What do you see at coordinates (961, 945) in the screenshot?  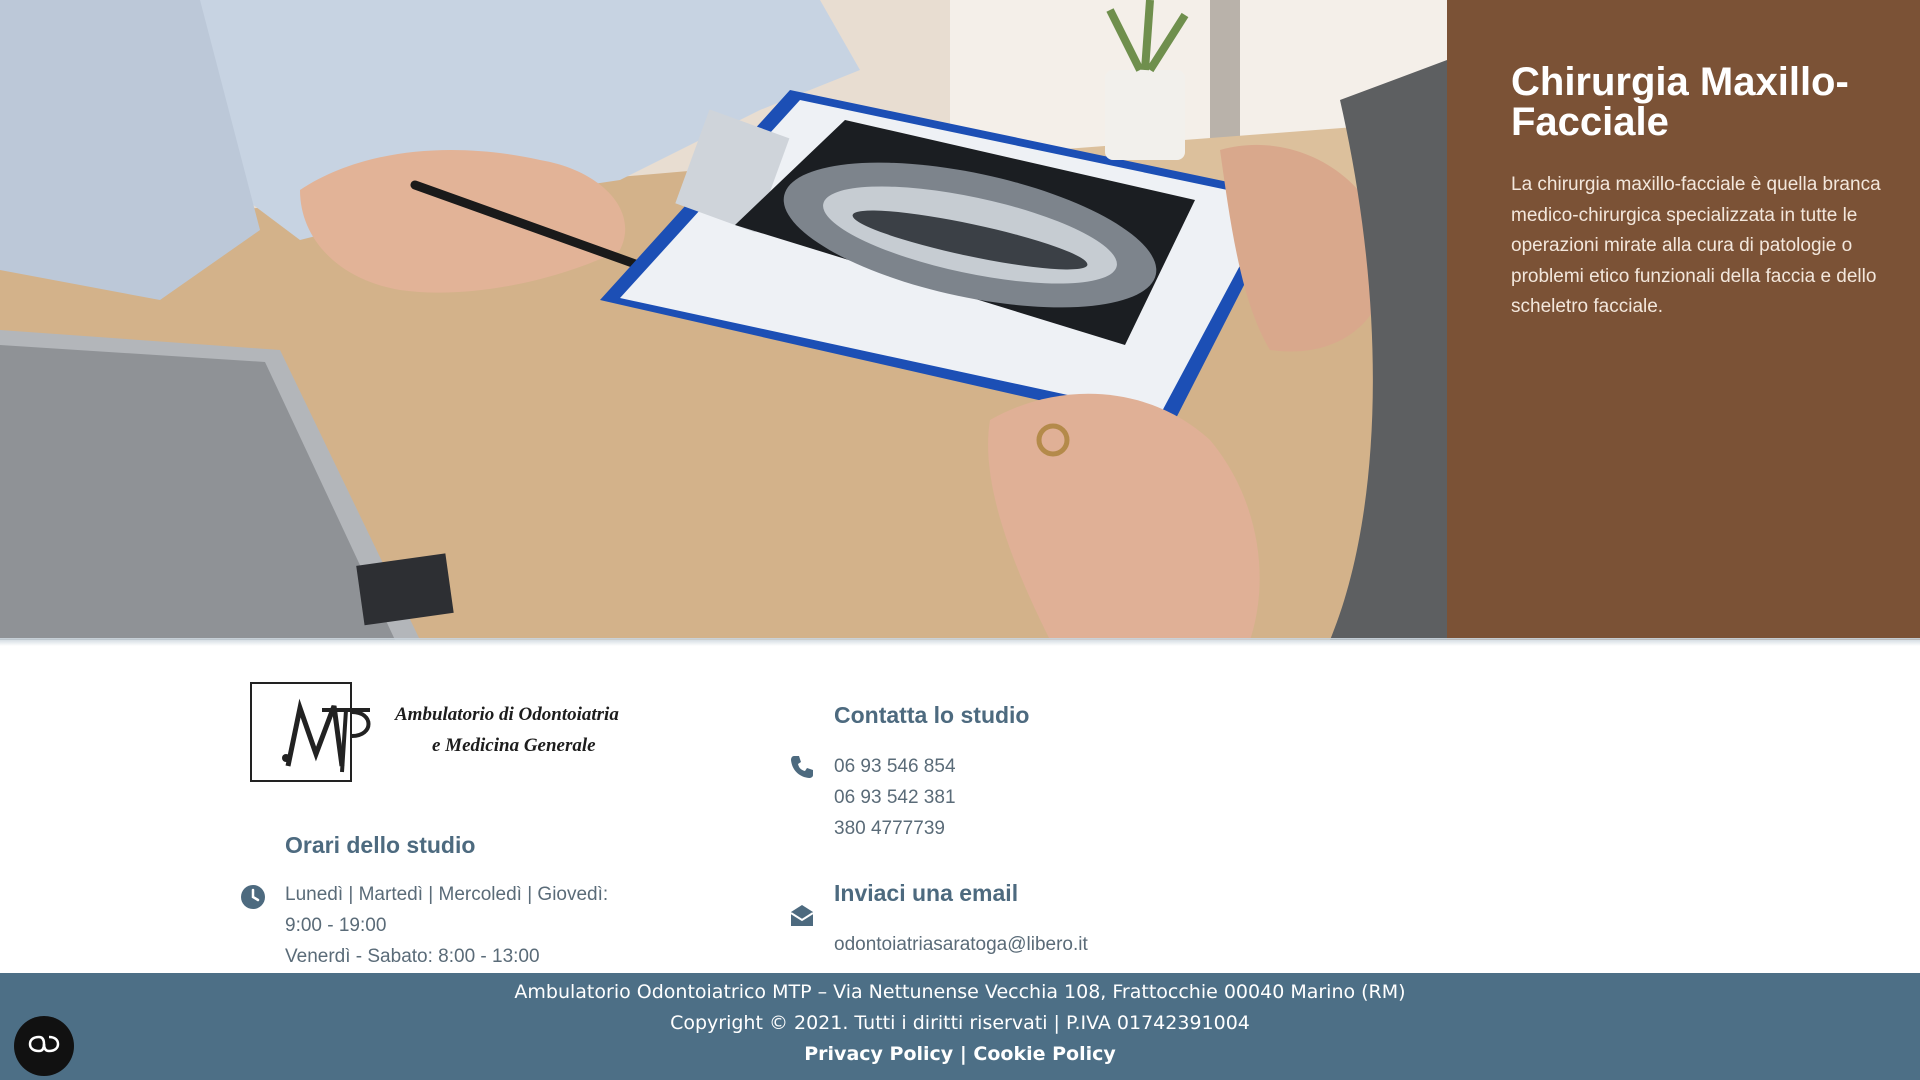 I see `email-link: odontoiatriasaratoga@libero.it` at bounding box center [961, 945].